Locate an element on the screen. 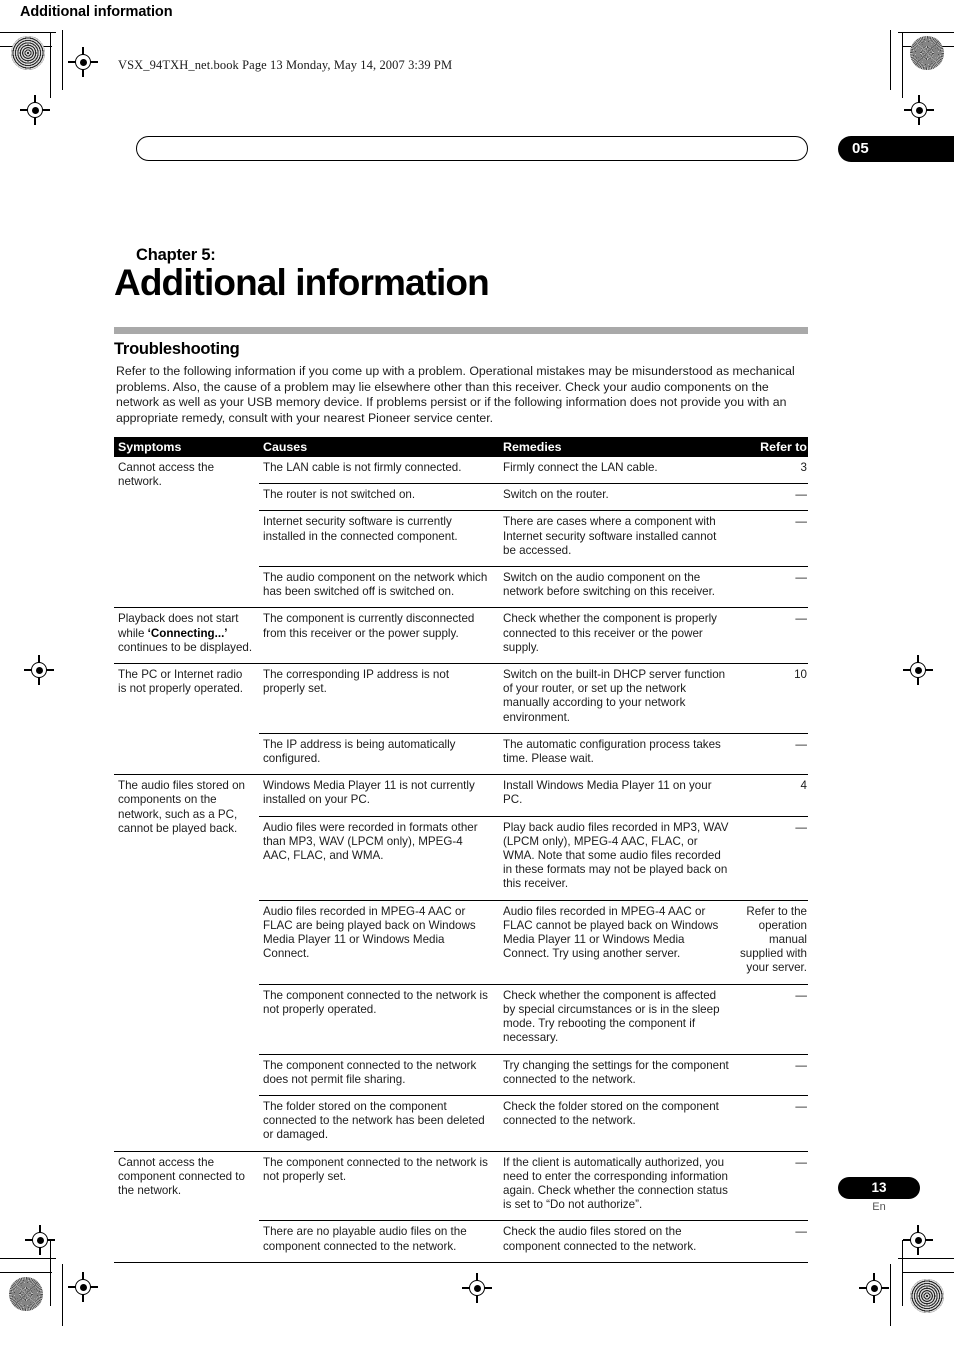 This screenshot has width=954, height=1351. page-title: Additional information is located at coordinates (302, 282).